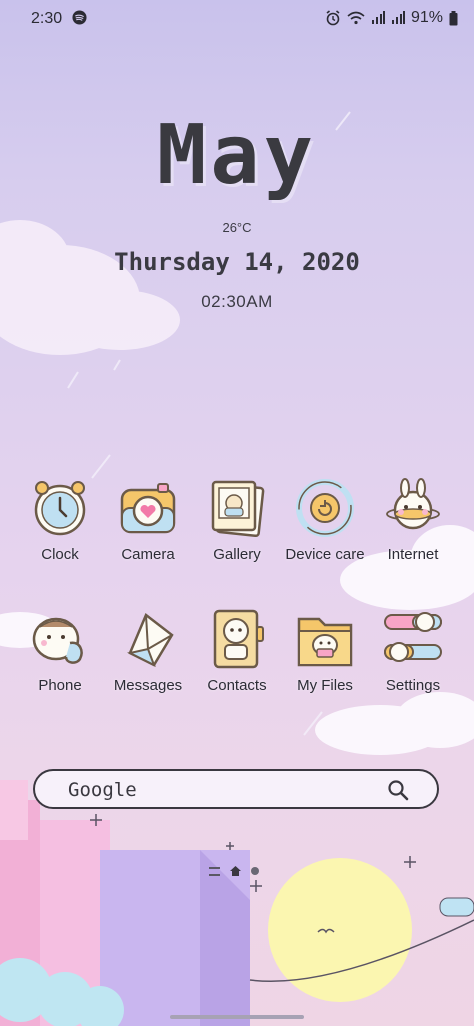 The image size is (474, 1026). I want to click on app-messages: Messages, so click(148, 651).